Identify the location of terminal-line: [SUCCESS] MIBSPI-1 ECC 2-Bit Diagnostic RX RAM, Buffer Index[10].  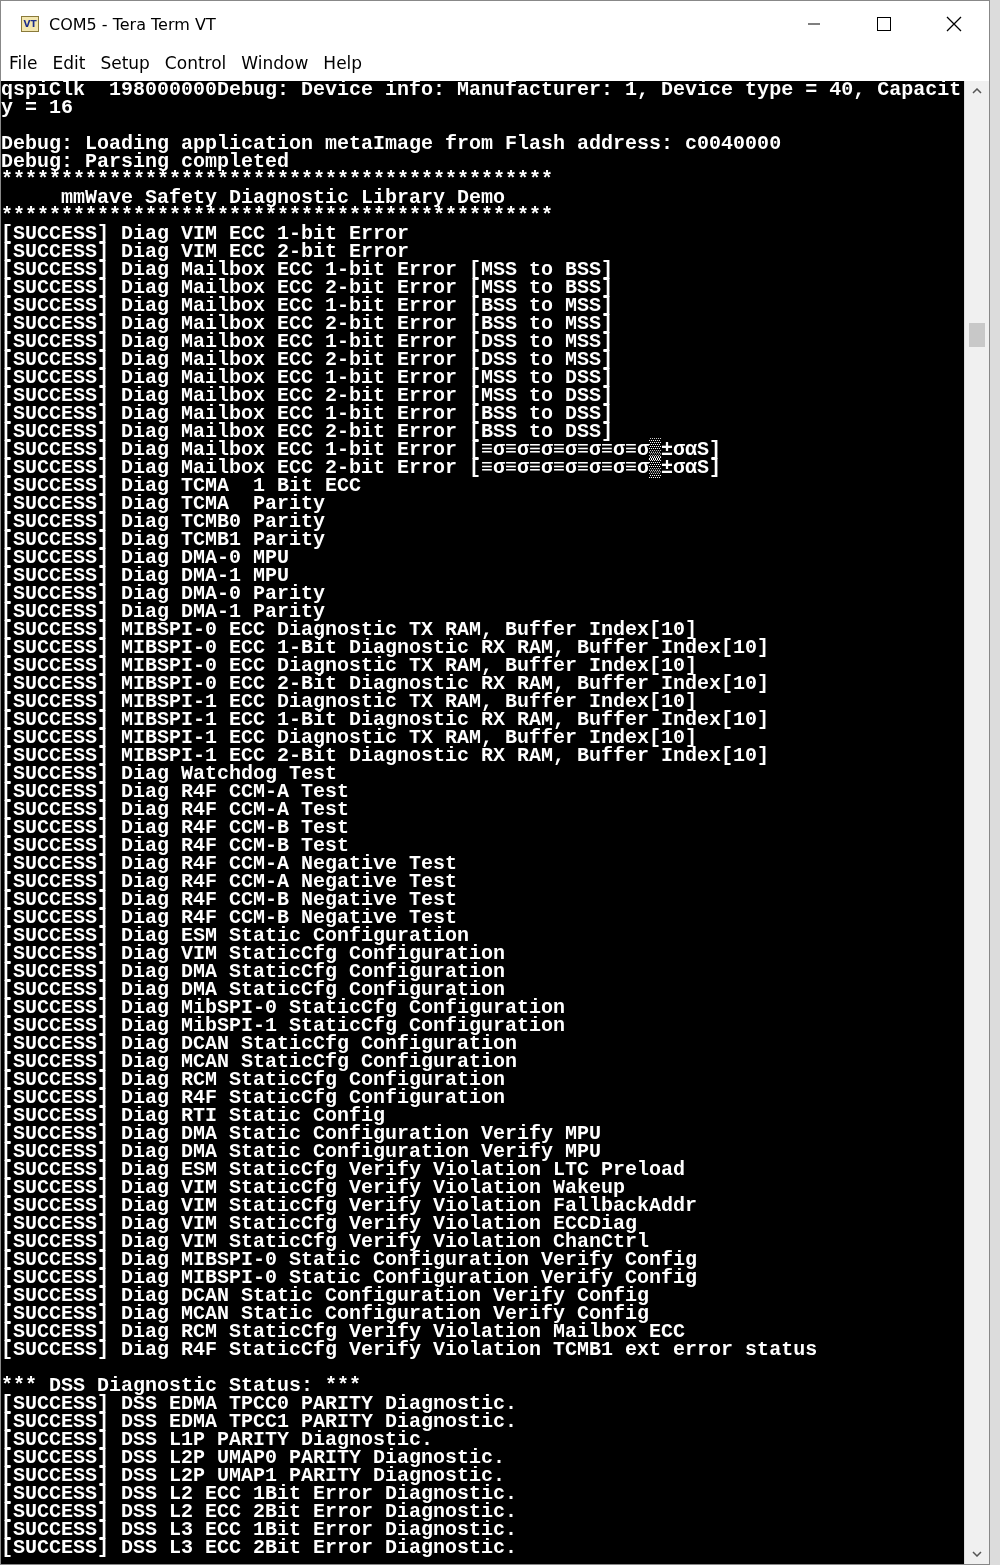
(386, 756).